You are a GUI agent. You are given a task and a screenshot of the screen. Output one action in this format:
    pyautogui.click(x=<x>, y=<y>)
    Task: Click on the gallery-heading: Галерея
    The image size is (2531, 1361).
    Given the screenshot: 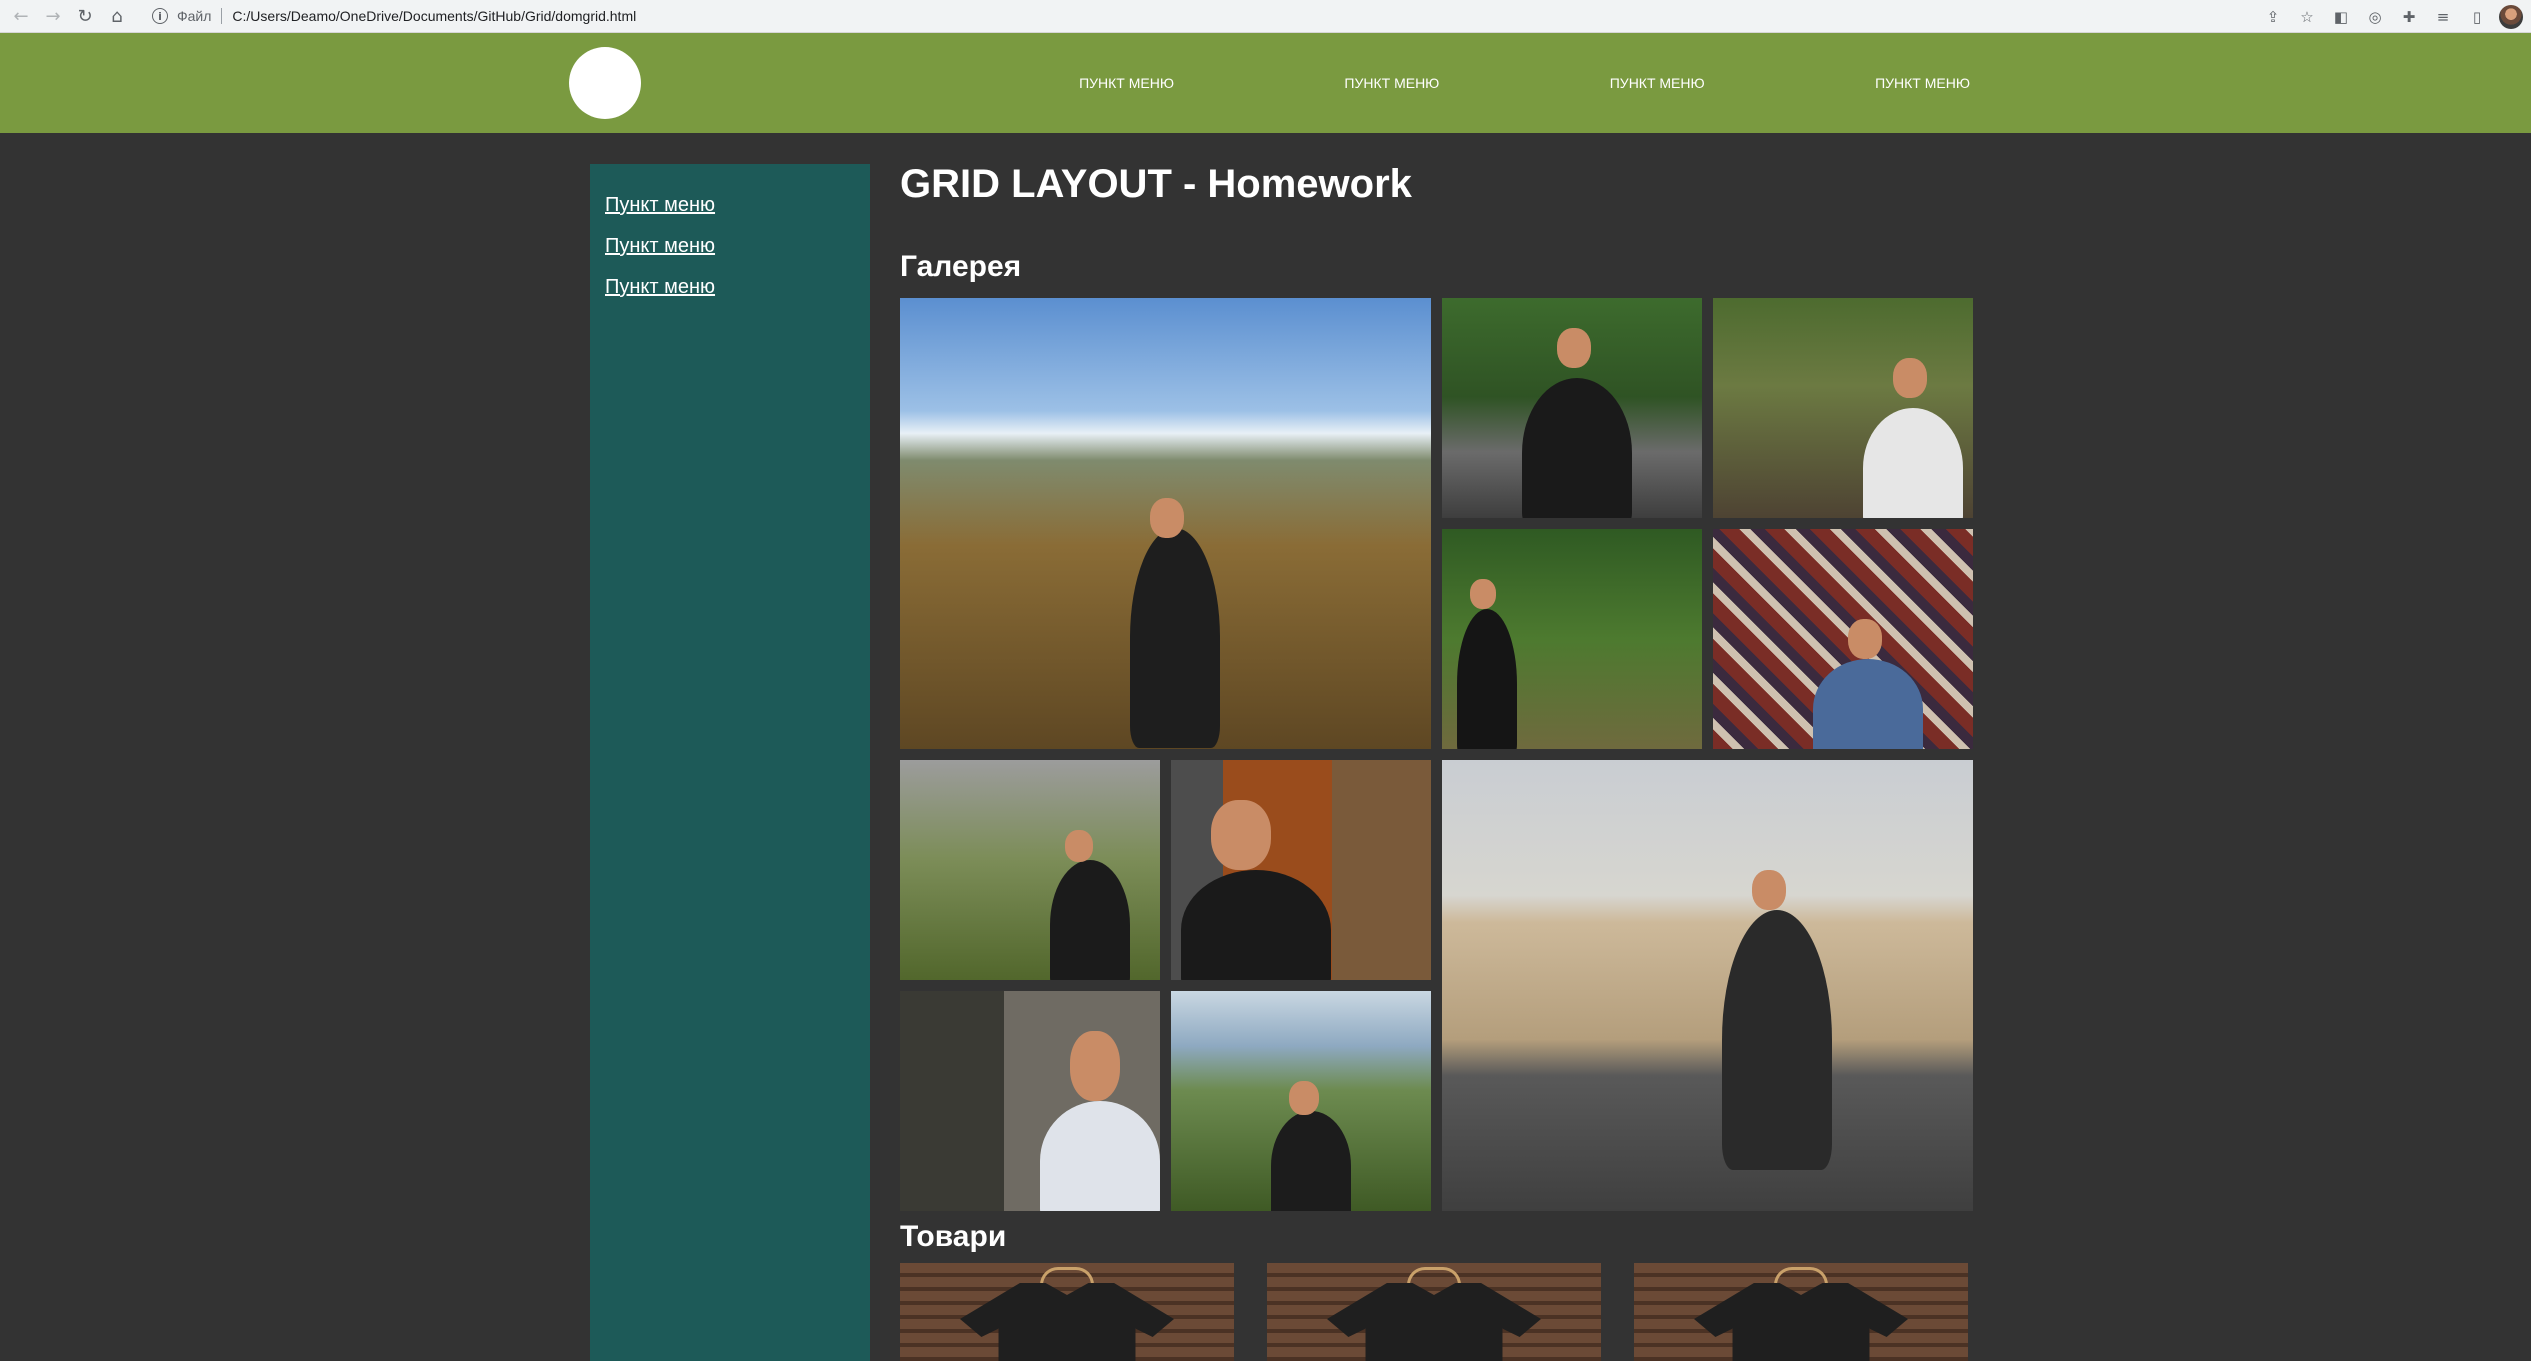 What is the action you would take?
    pyautogui.click(x=961, y=266)
    